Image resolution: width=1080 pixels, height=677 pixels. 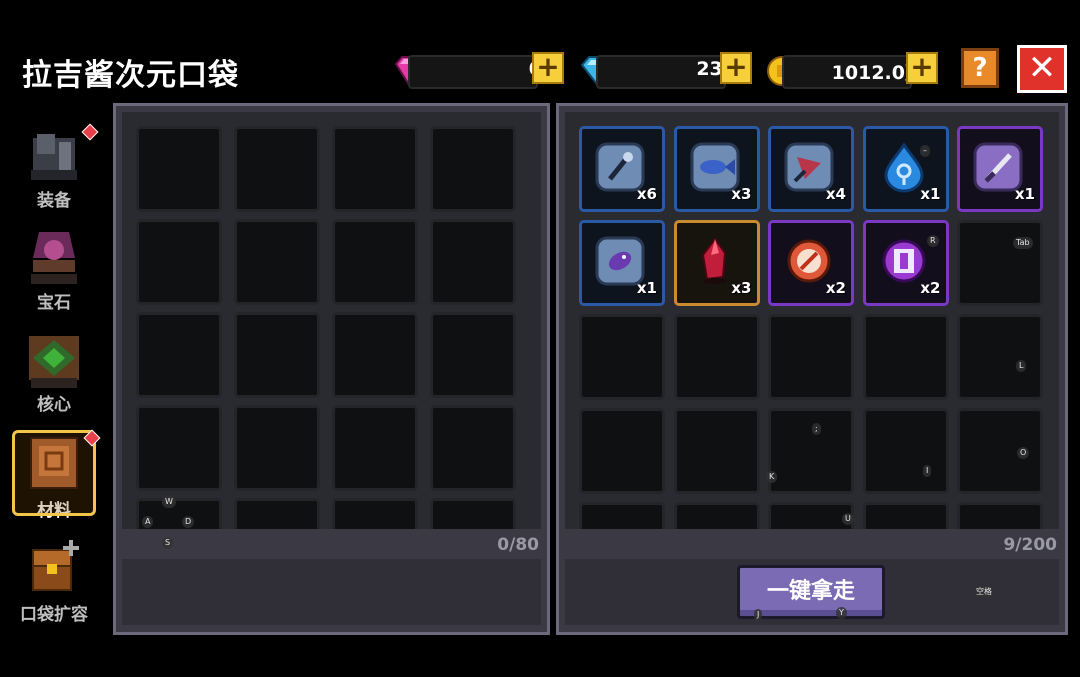 What do you see at coordinates (848, 519) in the screenshot?
I see `key-hint-u: U` at bounding box center [848, 519].